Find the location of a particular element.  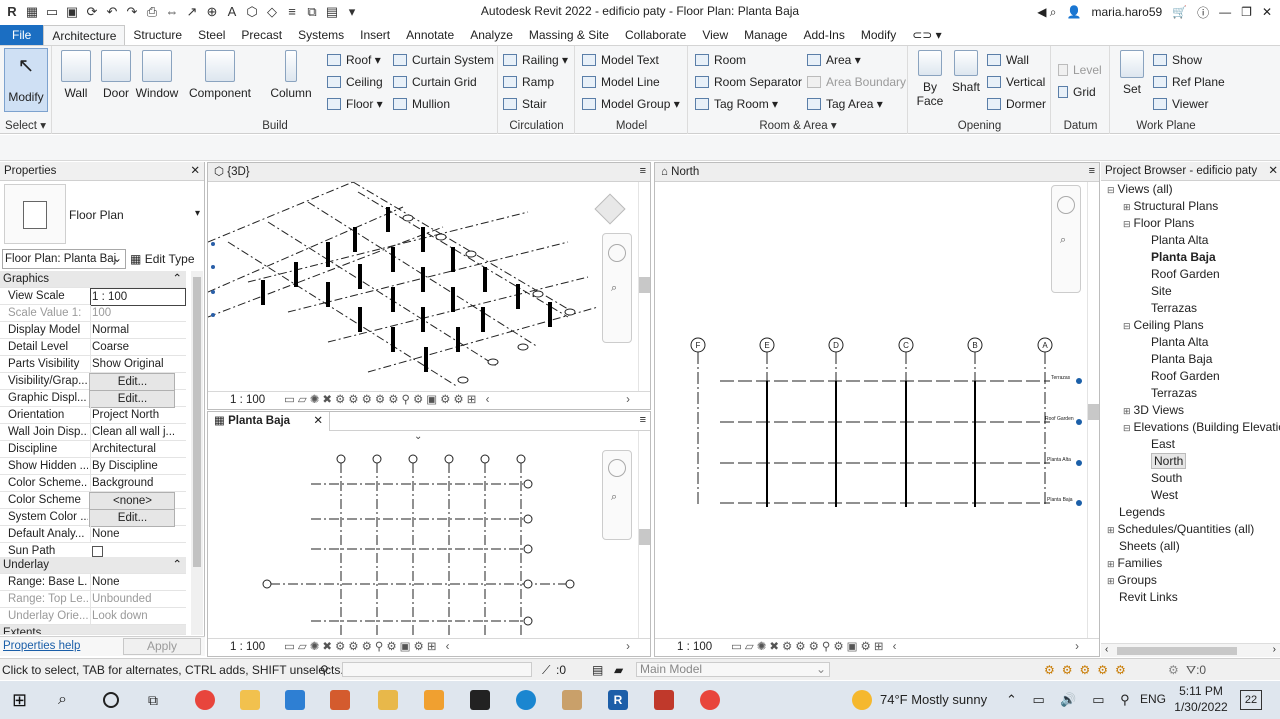

clock-time: 5:11 PM is located at coordinates (1201, 691).